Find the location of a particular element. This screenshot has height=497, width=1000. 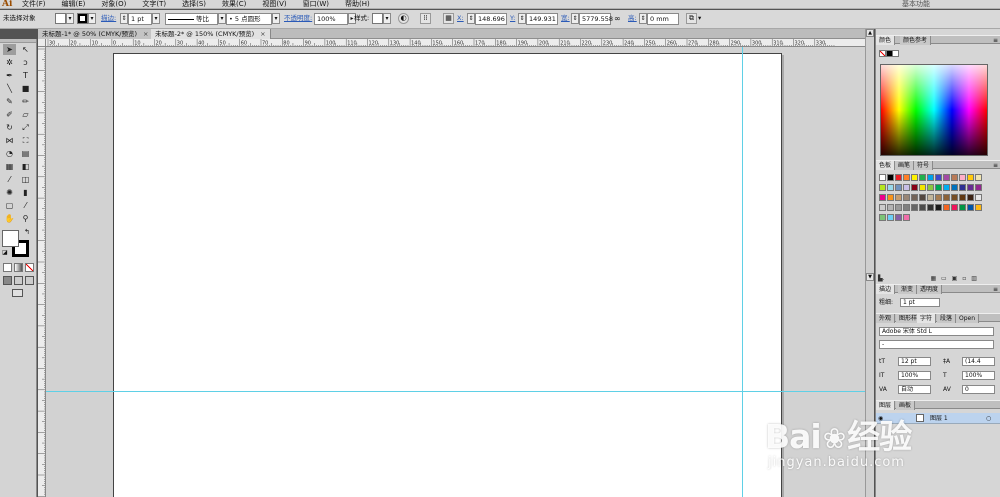

style-dropdown-icon: ▾ is located at coordinates (387, 18).